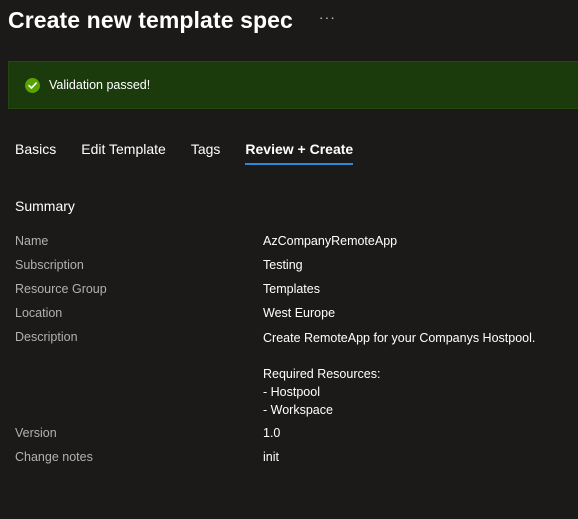  I want to click on row-value: Testing, so click(283, 265).